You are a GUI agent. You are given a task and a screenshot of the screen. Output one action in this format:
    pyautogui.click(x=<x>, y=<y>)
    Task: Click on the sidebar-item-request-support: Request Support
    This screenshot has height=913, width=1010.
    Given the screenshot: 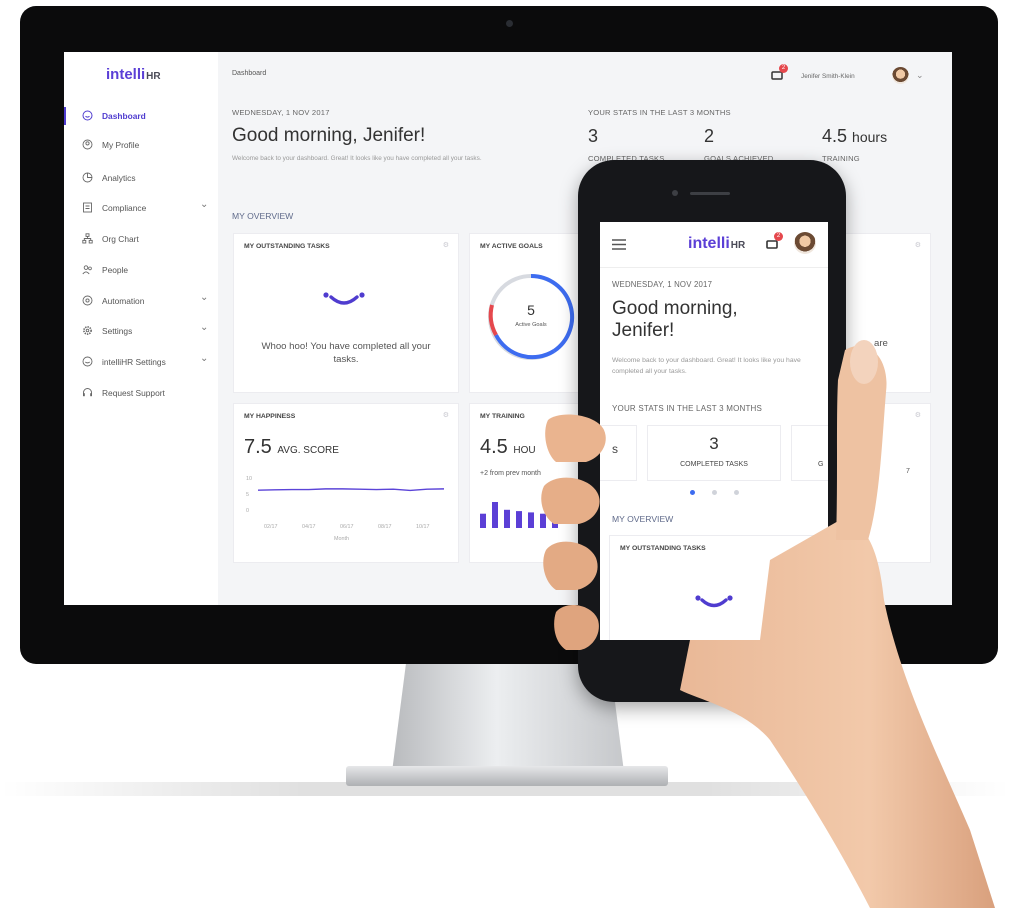 What is the action you would take?
    pyautogui.click(x=141, y=393)
    